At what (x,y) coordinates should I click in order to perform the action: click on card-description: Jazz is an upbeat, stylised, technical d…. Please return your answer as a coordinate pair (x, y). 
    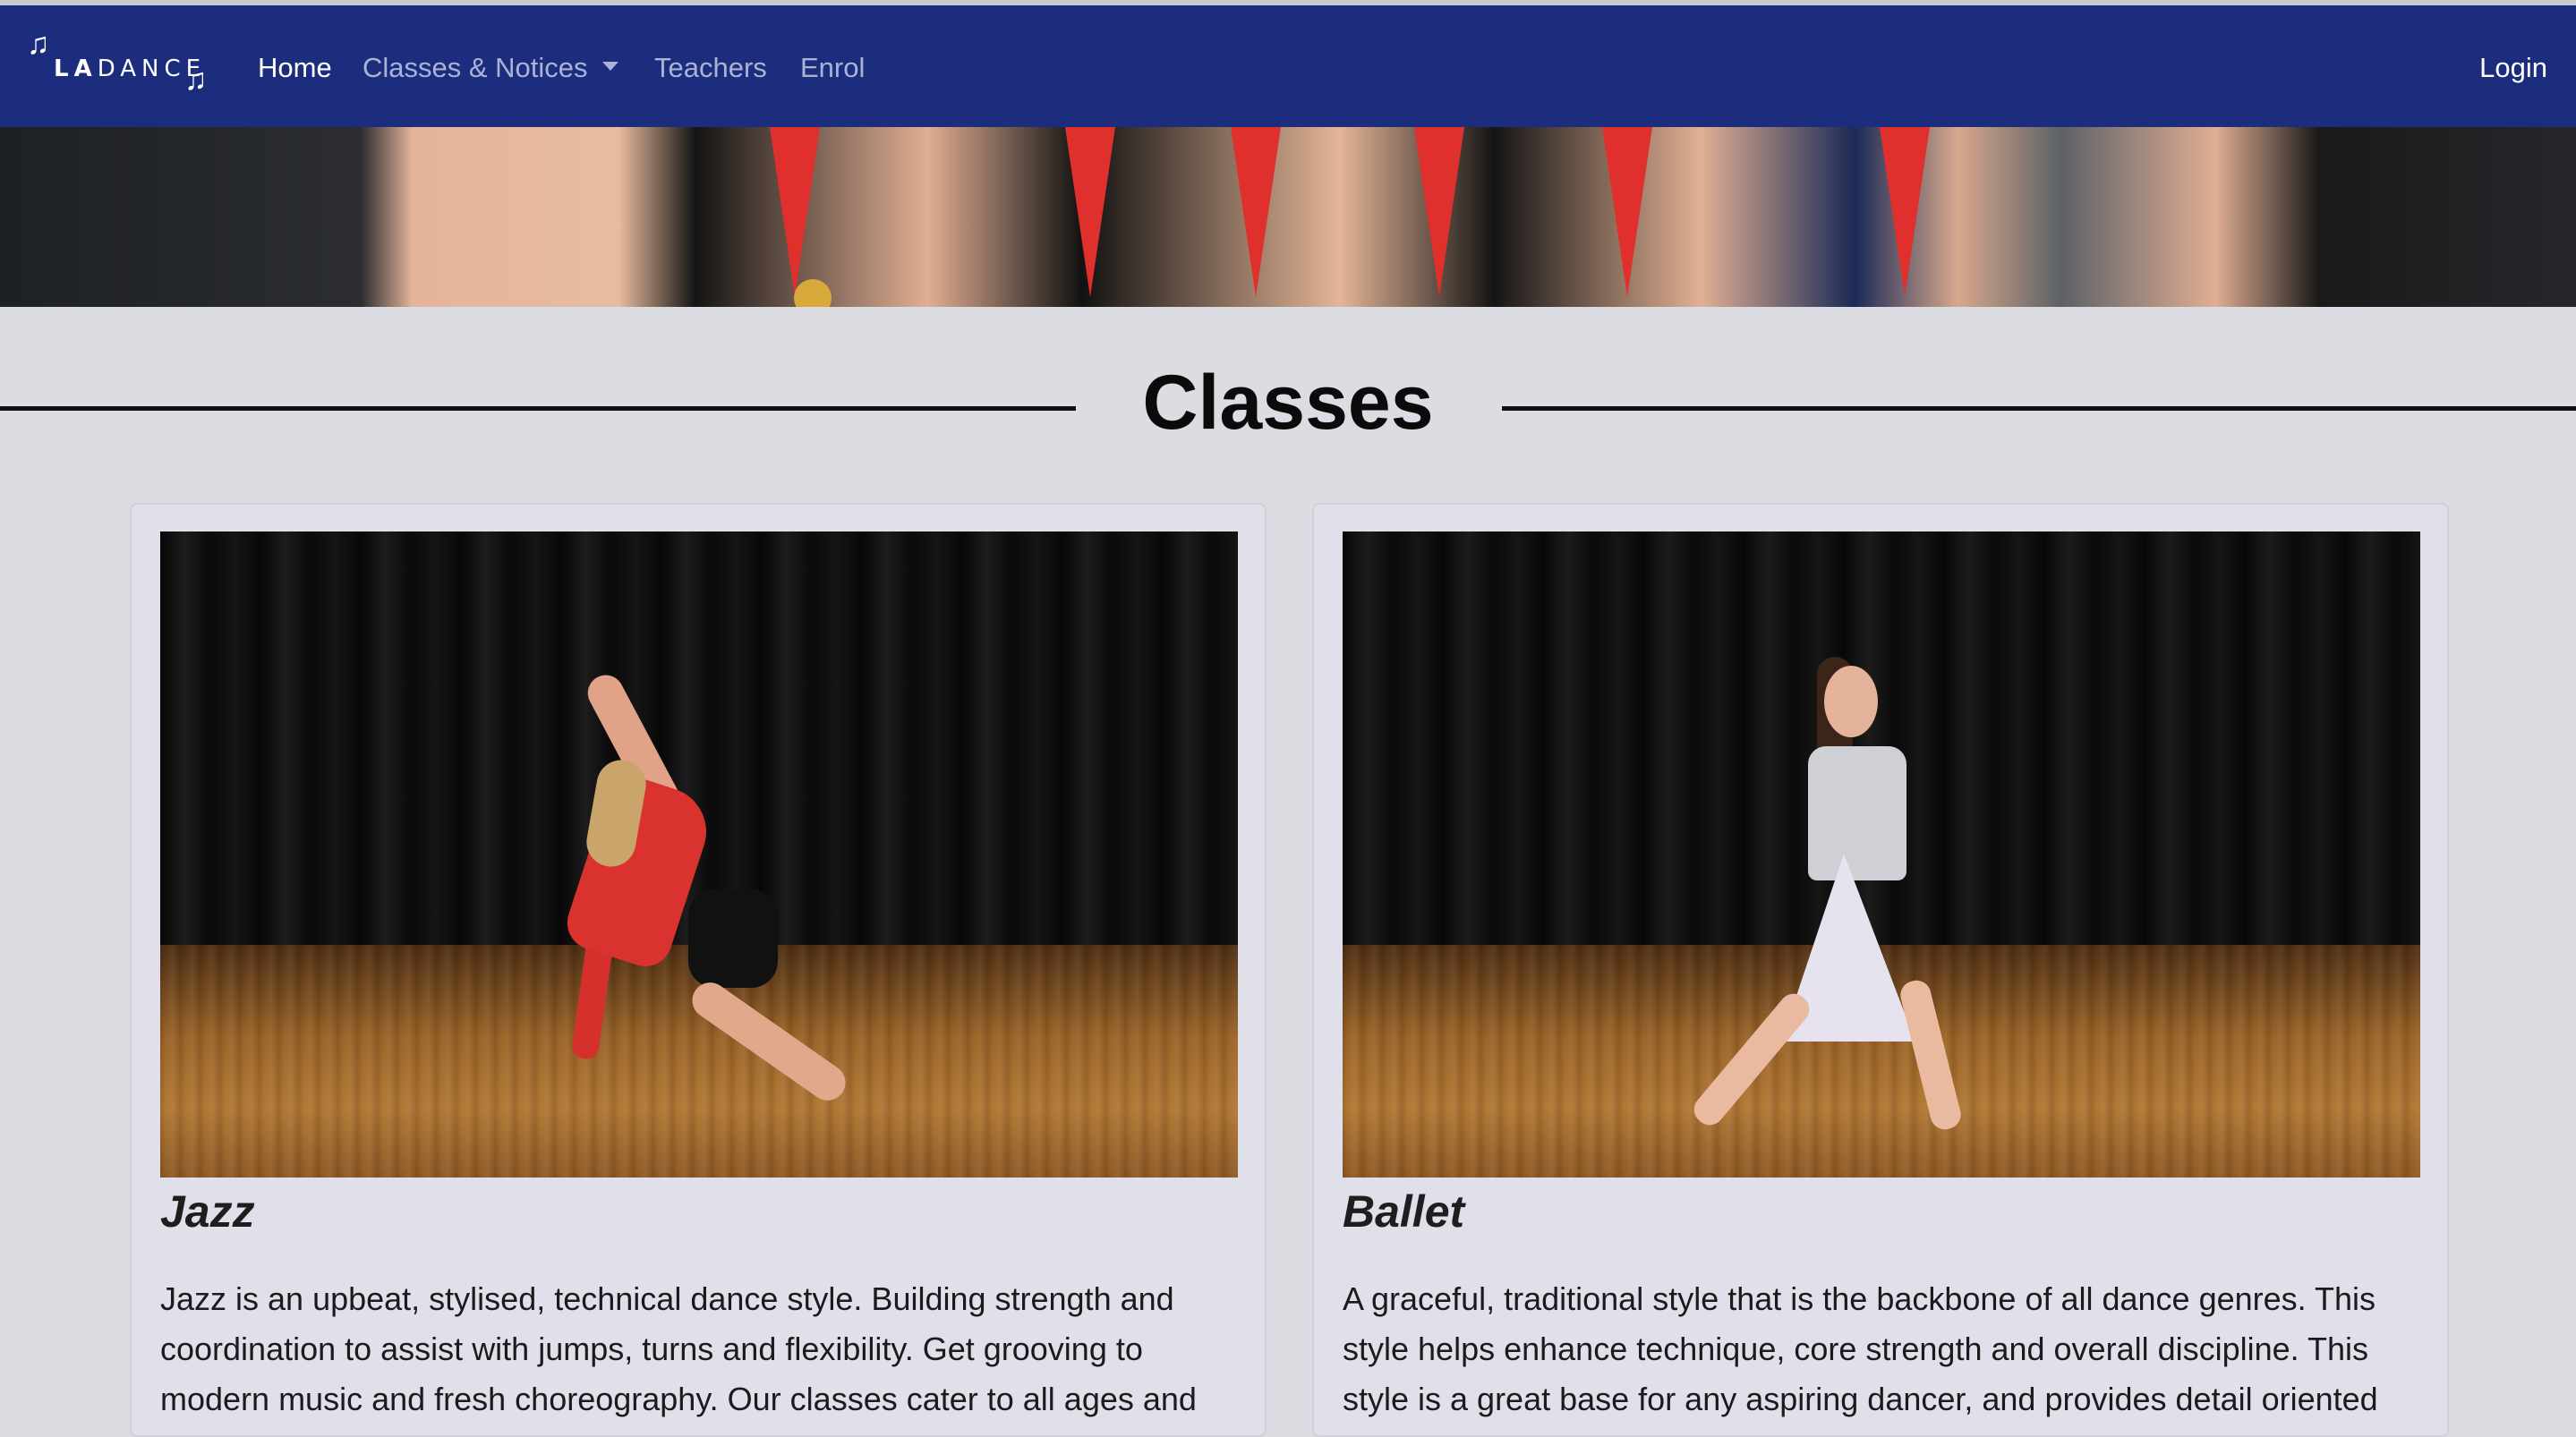
    Looking at the image, I should click on (678, 1348).